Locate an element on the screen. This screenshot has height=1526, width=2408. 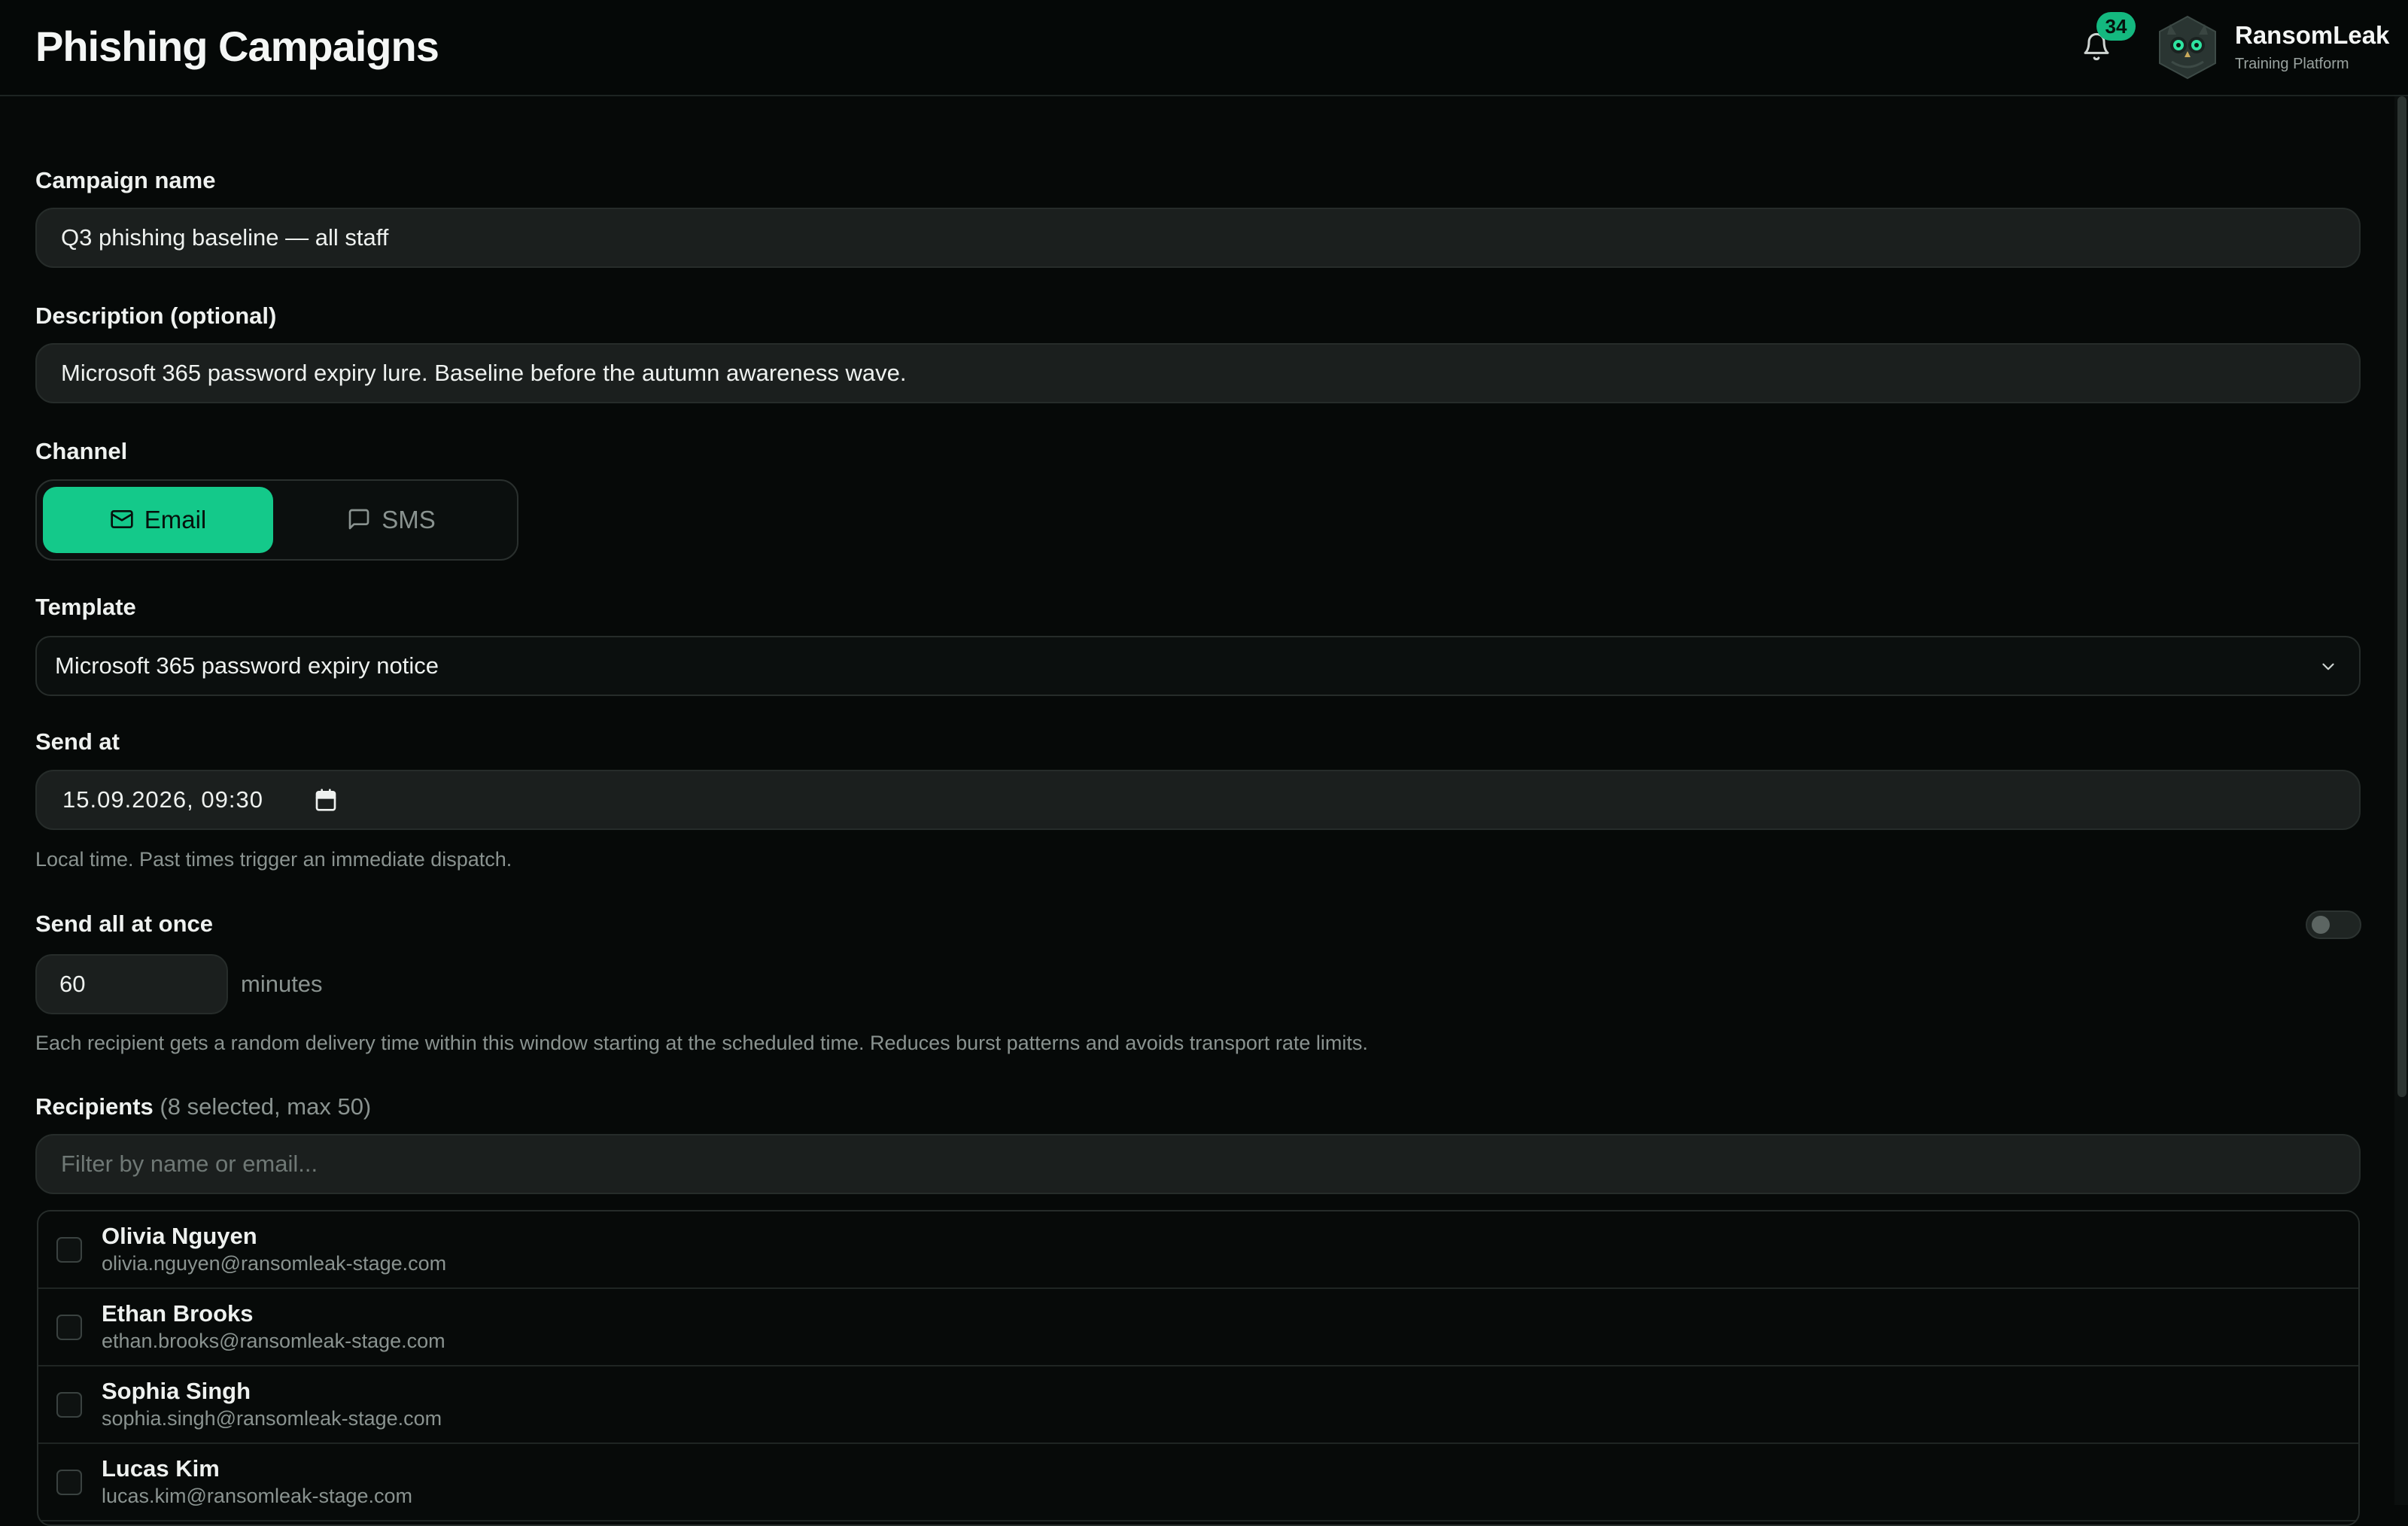
delivery-window-input: 60 is located at coordinates (131, 984).